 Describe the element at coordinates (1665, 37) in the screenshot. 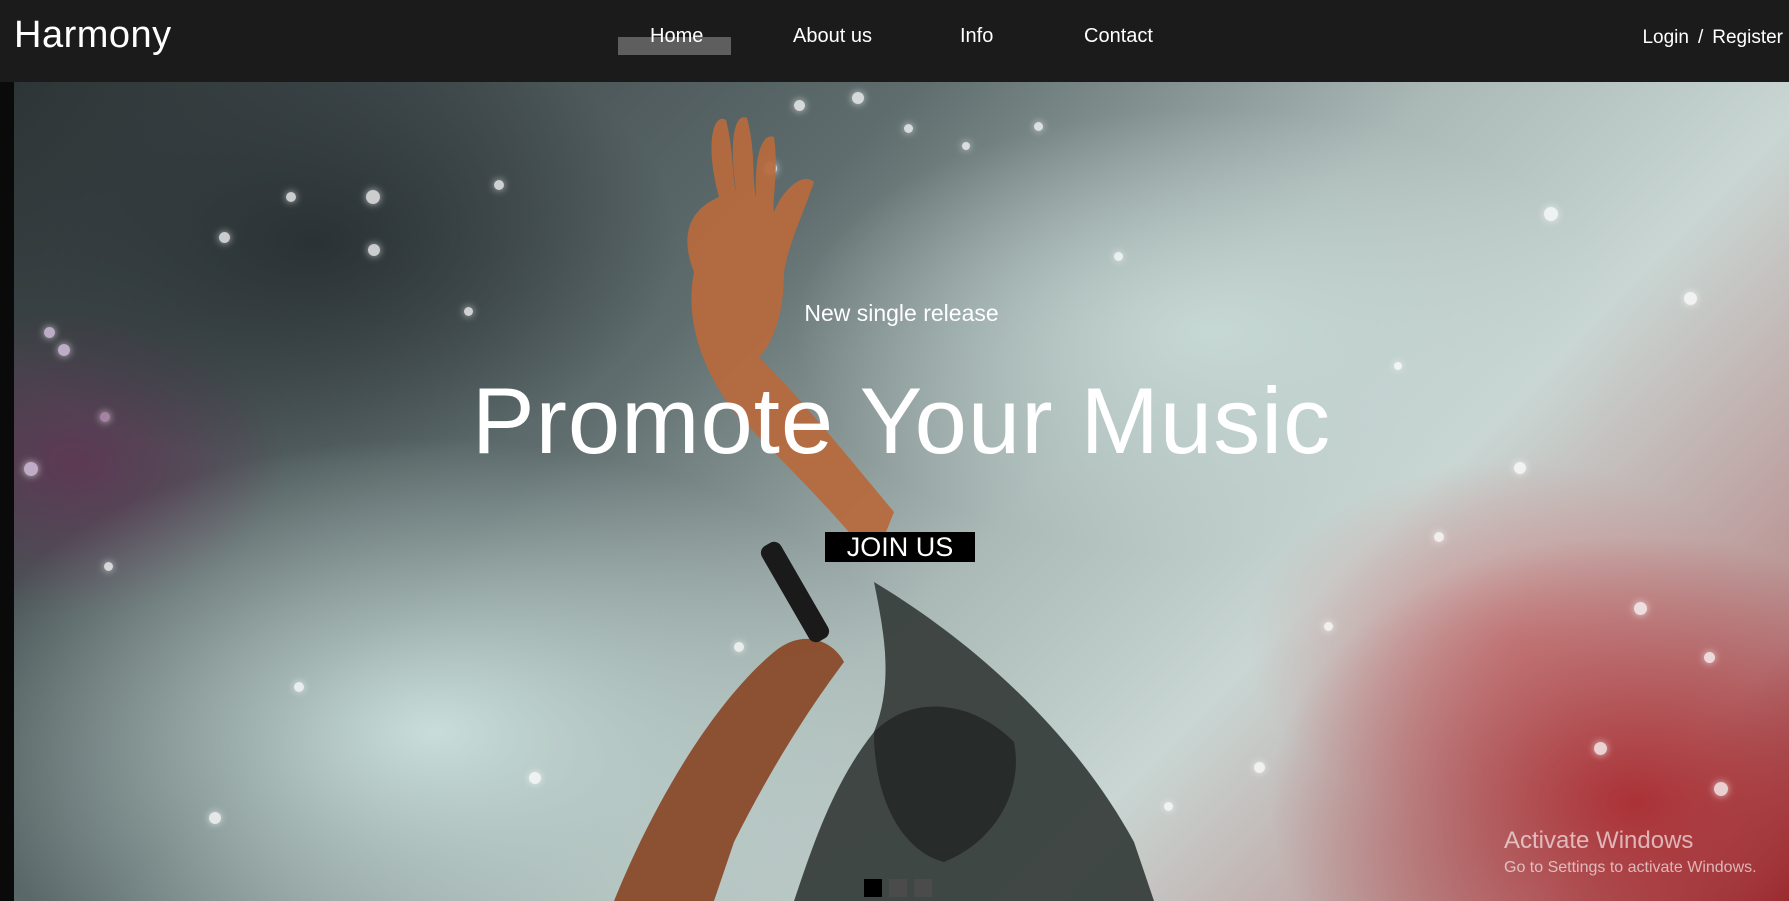

I see `login-link: Login` at that location.